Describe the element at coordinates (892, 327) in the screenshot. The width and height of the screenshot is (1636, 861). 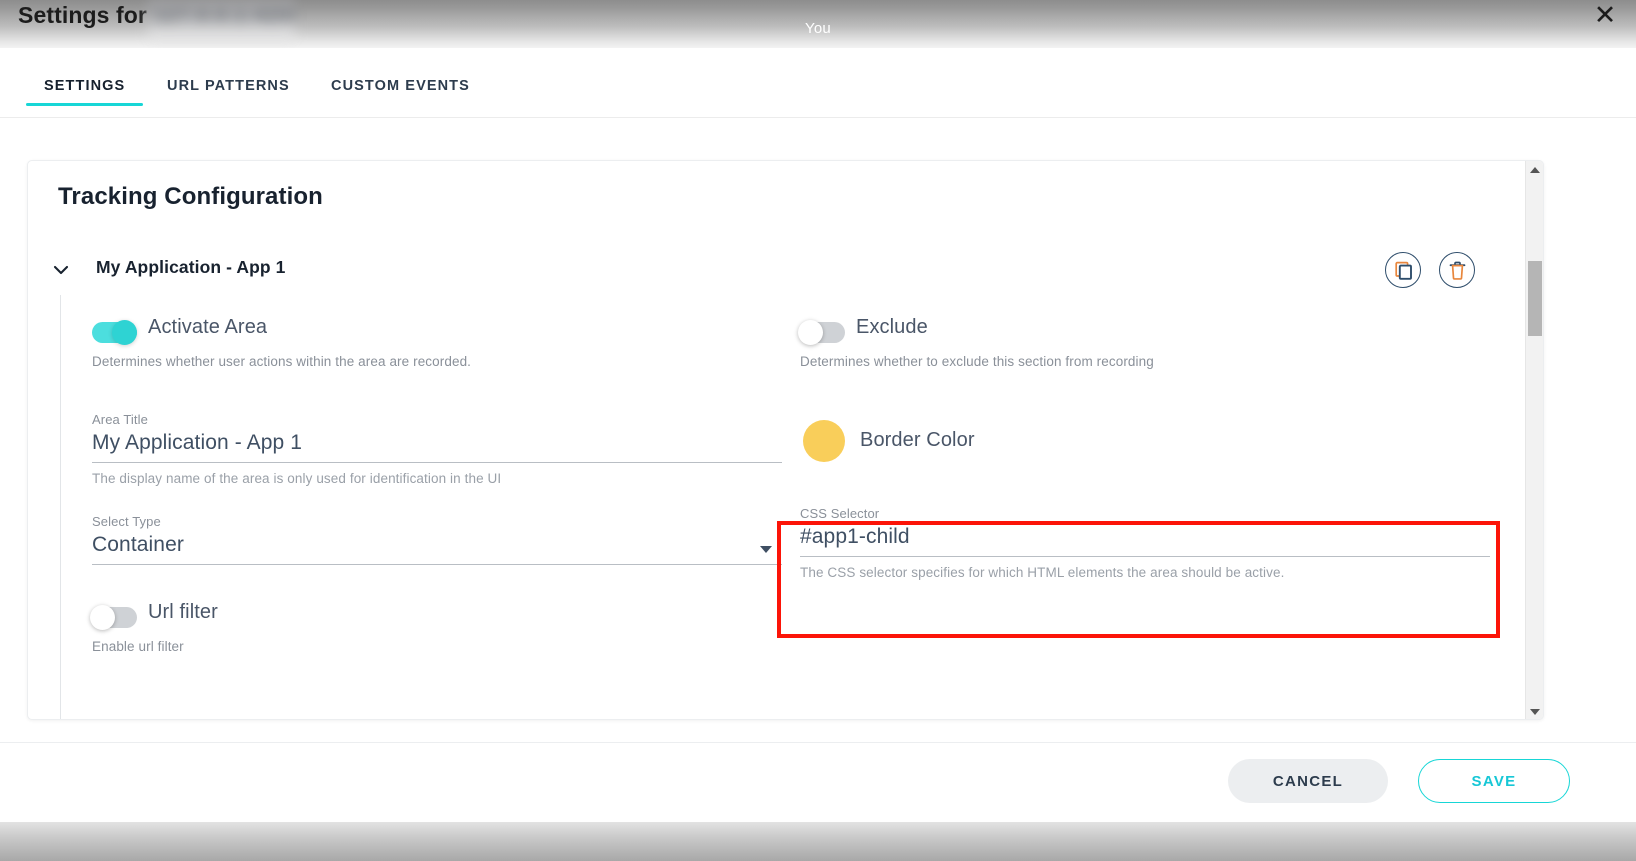
I see `exclude-label: Exclude` at that location.